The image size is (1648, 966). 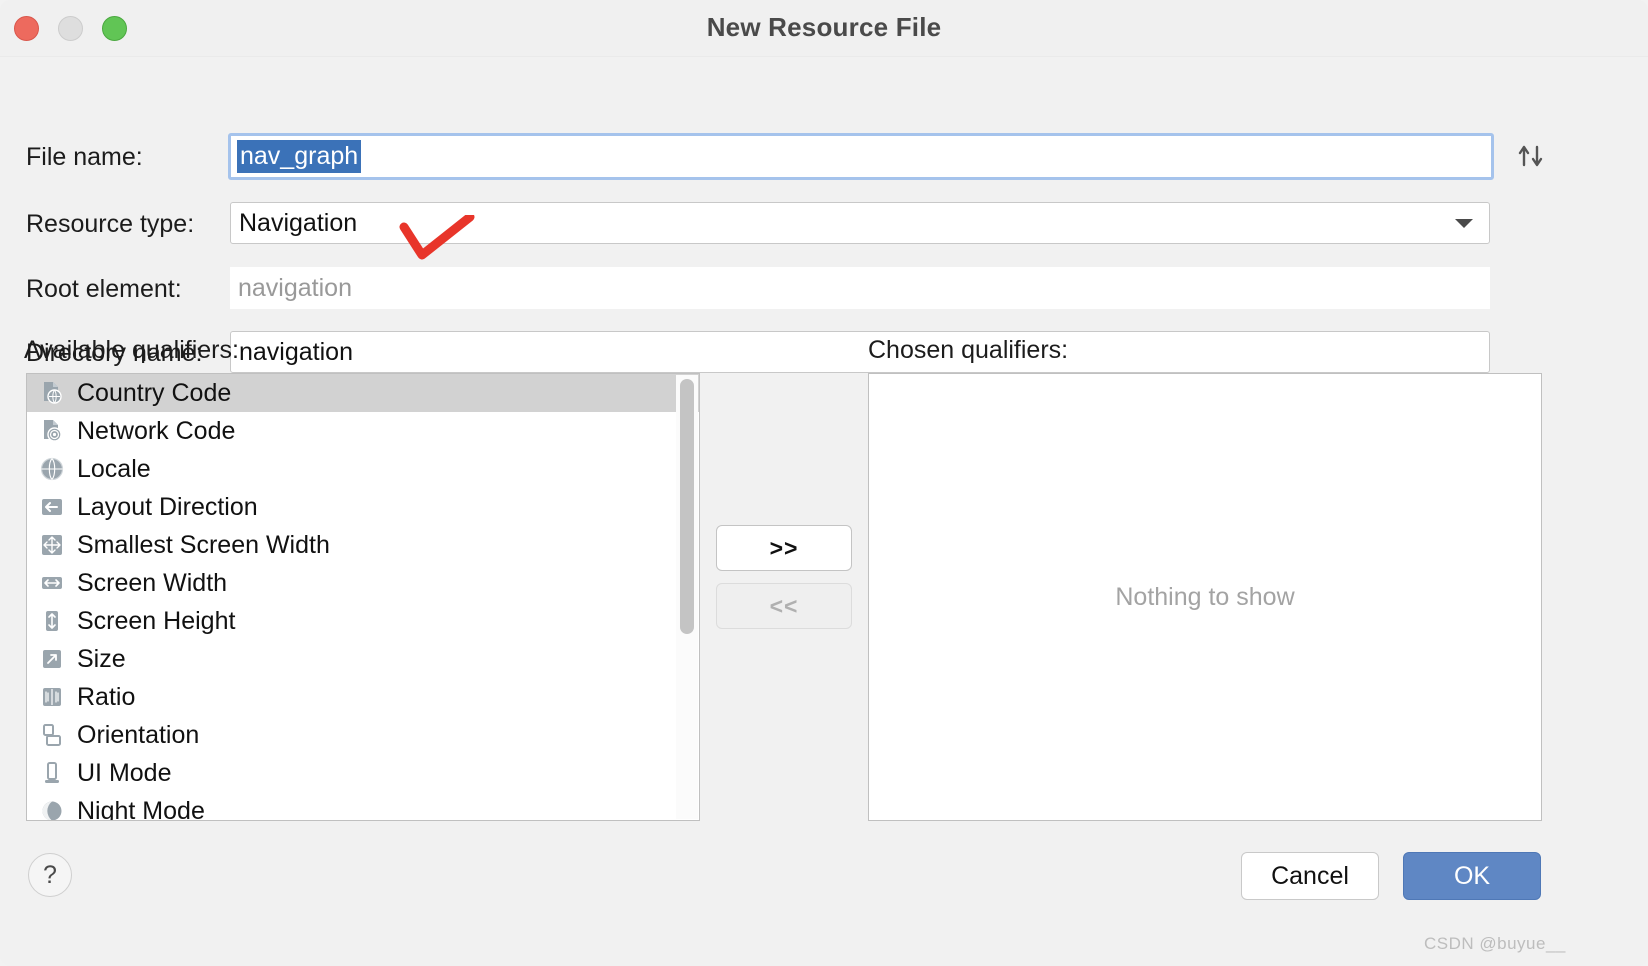 I want to click on available-qualifiers-label: Available qualifiers:, so click(x=131, y=350).